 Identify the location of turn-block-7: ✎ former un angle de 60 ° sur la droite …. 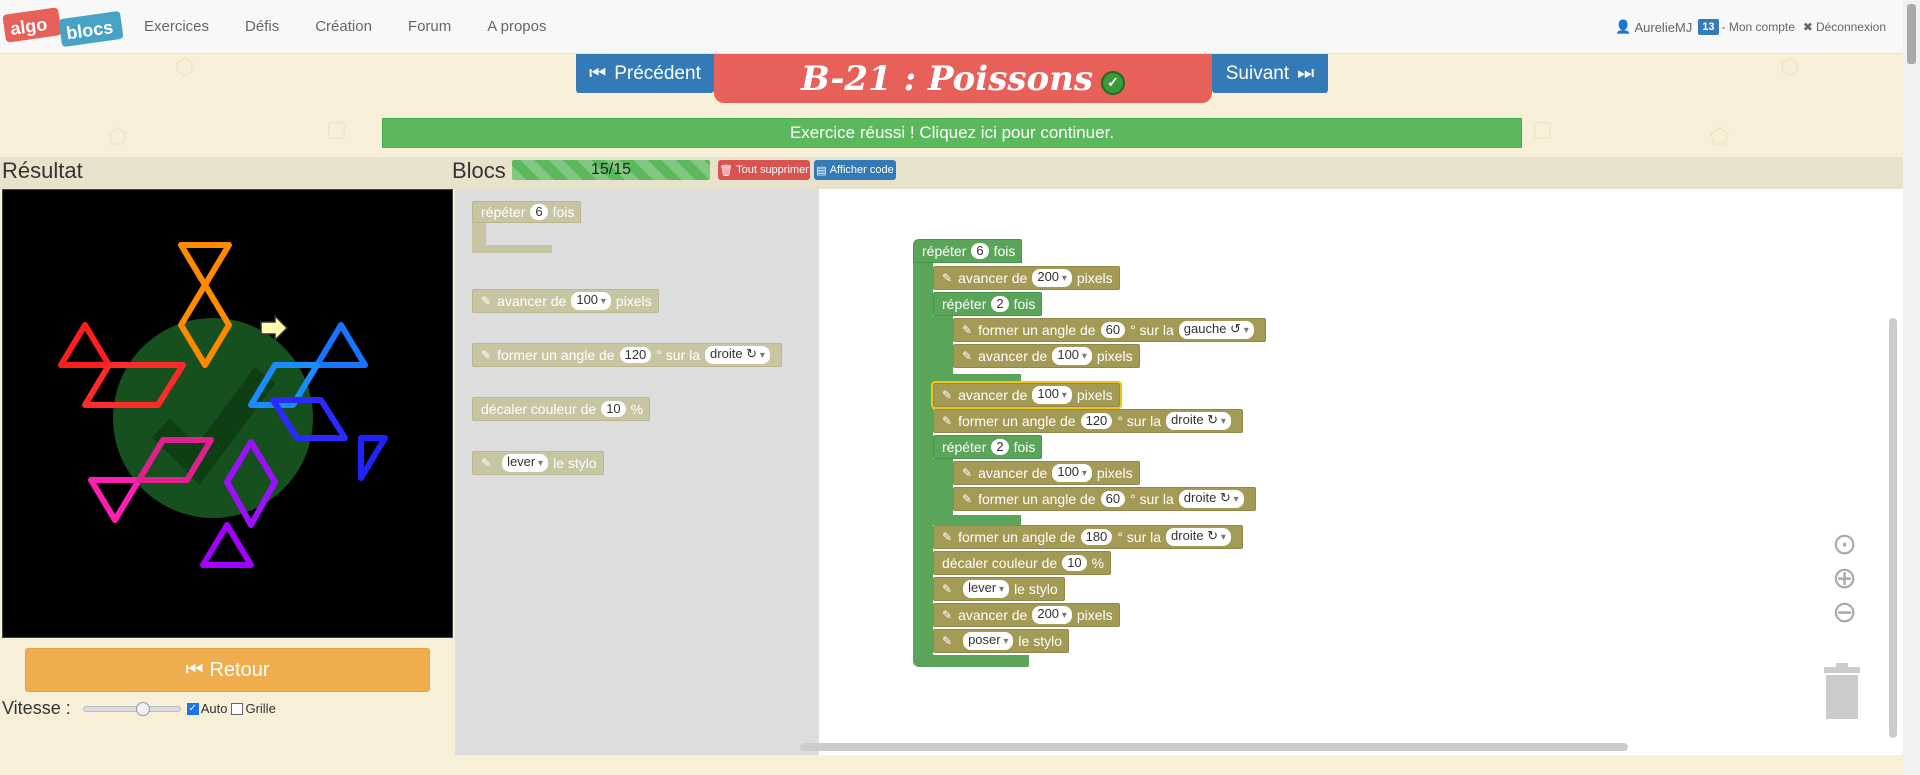
(1104, 499).